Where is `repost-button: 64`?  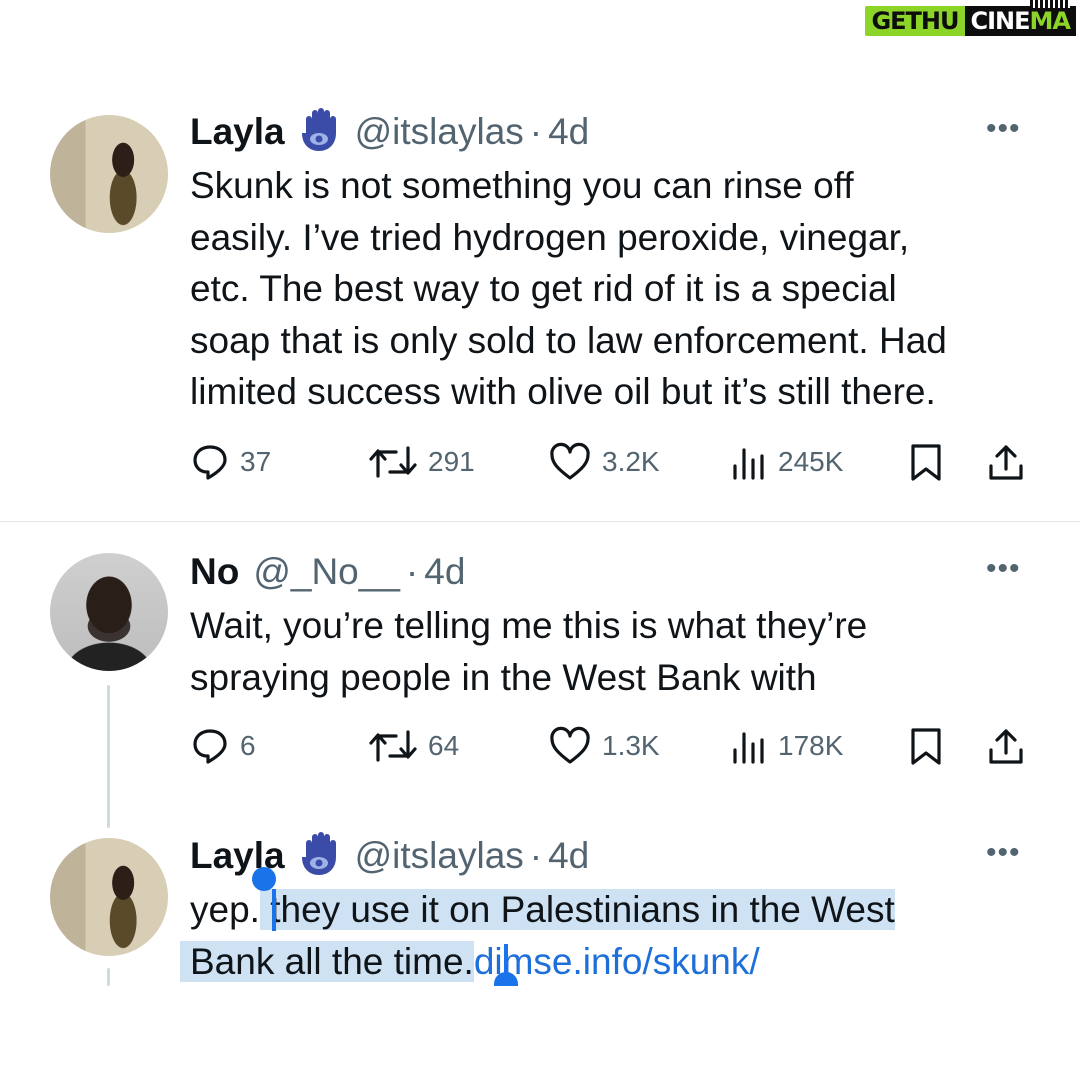 repost-button: 64 is located at coordinates (413, 746).